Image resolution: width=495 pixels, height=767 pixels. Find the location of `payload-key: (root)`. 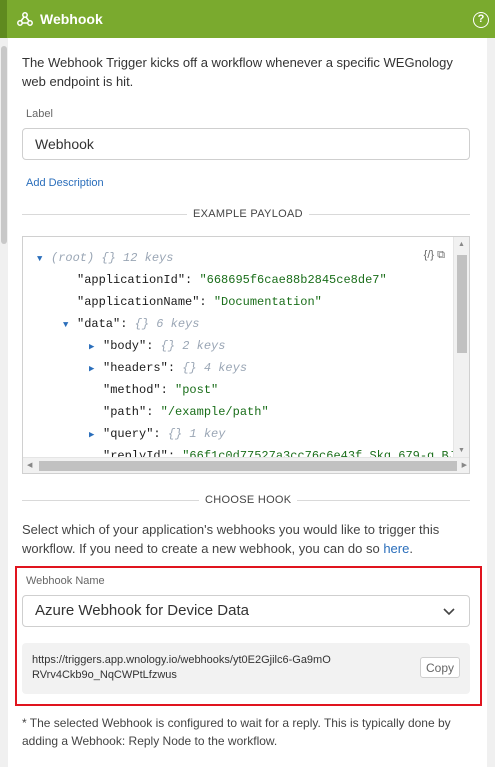

payload-key: (root) is located at coordinates (73, 258).